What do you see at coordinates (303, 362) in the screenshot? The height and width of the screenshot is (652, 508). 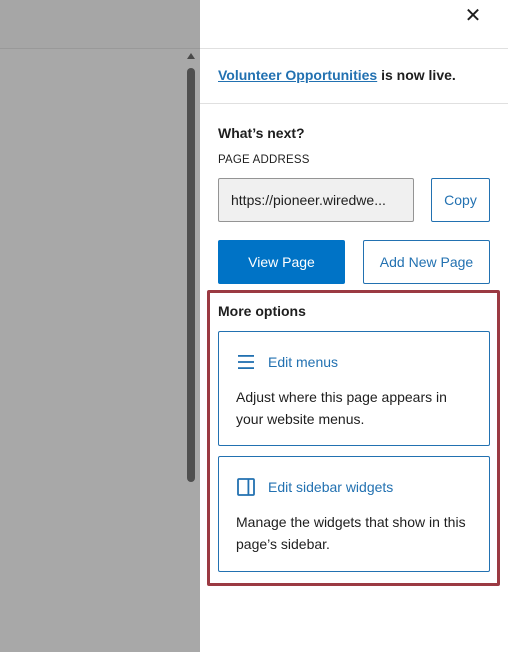 I see `card-title: Edit menus` at bounding box center [303, 362].